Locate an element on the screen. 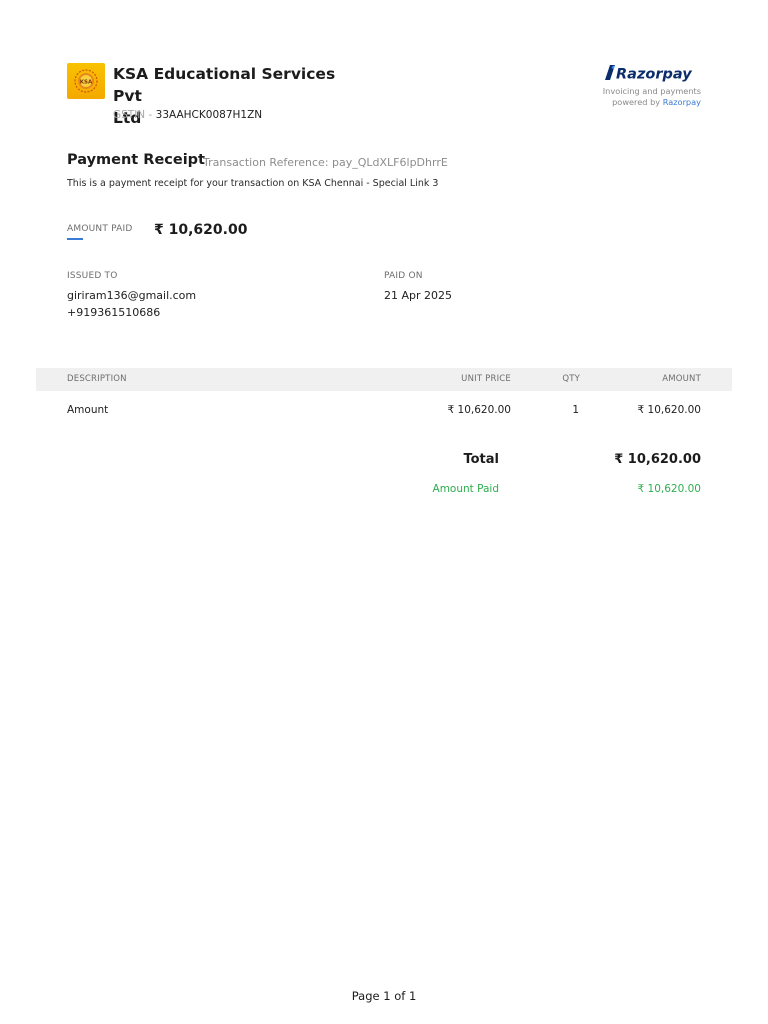 This screenshot has width=768, height=1024. amount-paid-label: AMOUNT PAID is located at coordinates (100, 229).